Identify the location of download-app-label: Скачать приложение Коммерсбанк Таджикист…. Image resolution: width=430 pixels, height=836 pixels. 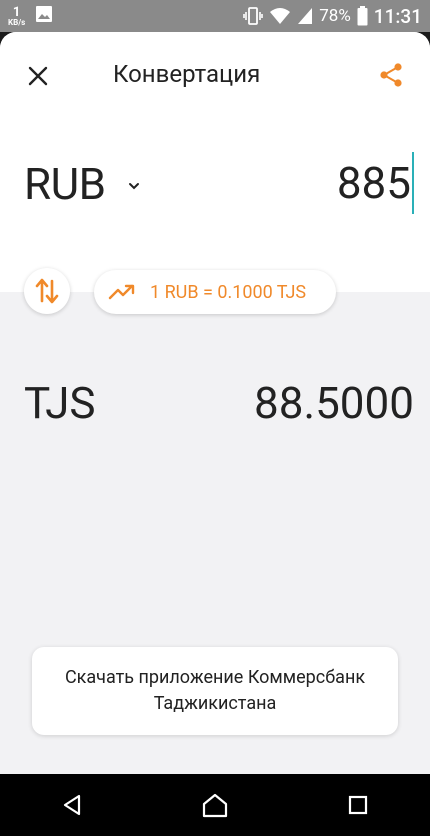
(215, 690).